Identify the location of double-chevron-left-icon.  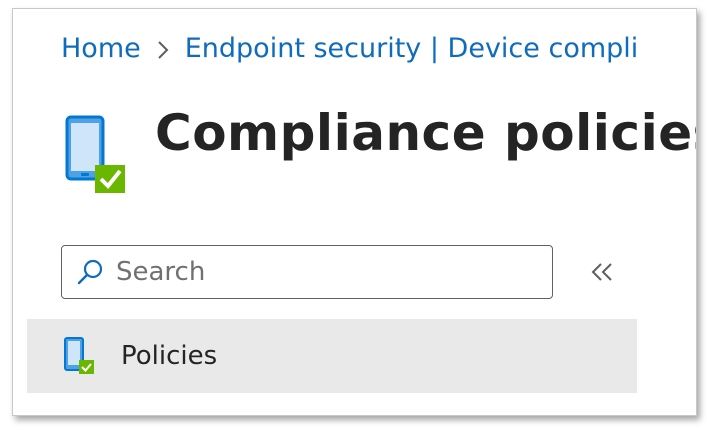
(602, 277).